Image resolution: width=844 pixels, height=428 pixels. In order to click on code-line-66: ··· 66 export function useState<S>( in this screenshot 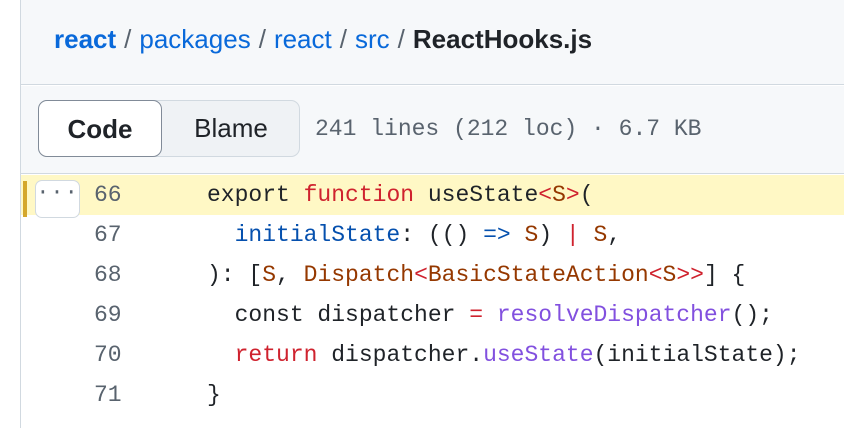, I will do `click(432, 196)`.